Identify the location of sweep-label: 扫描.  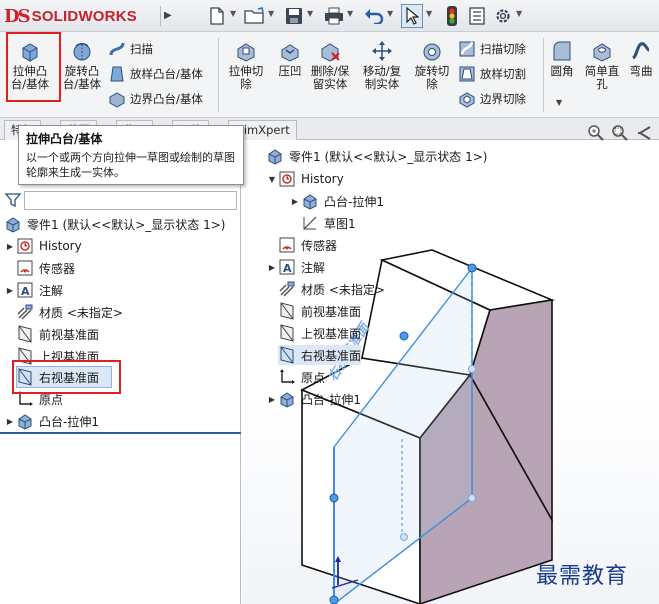
(141, 49).